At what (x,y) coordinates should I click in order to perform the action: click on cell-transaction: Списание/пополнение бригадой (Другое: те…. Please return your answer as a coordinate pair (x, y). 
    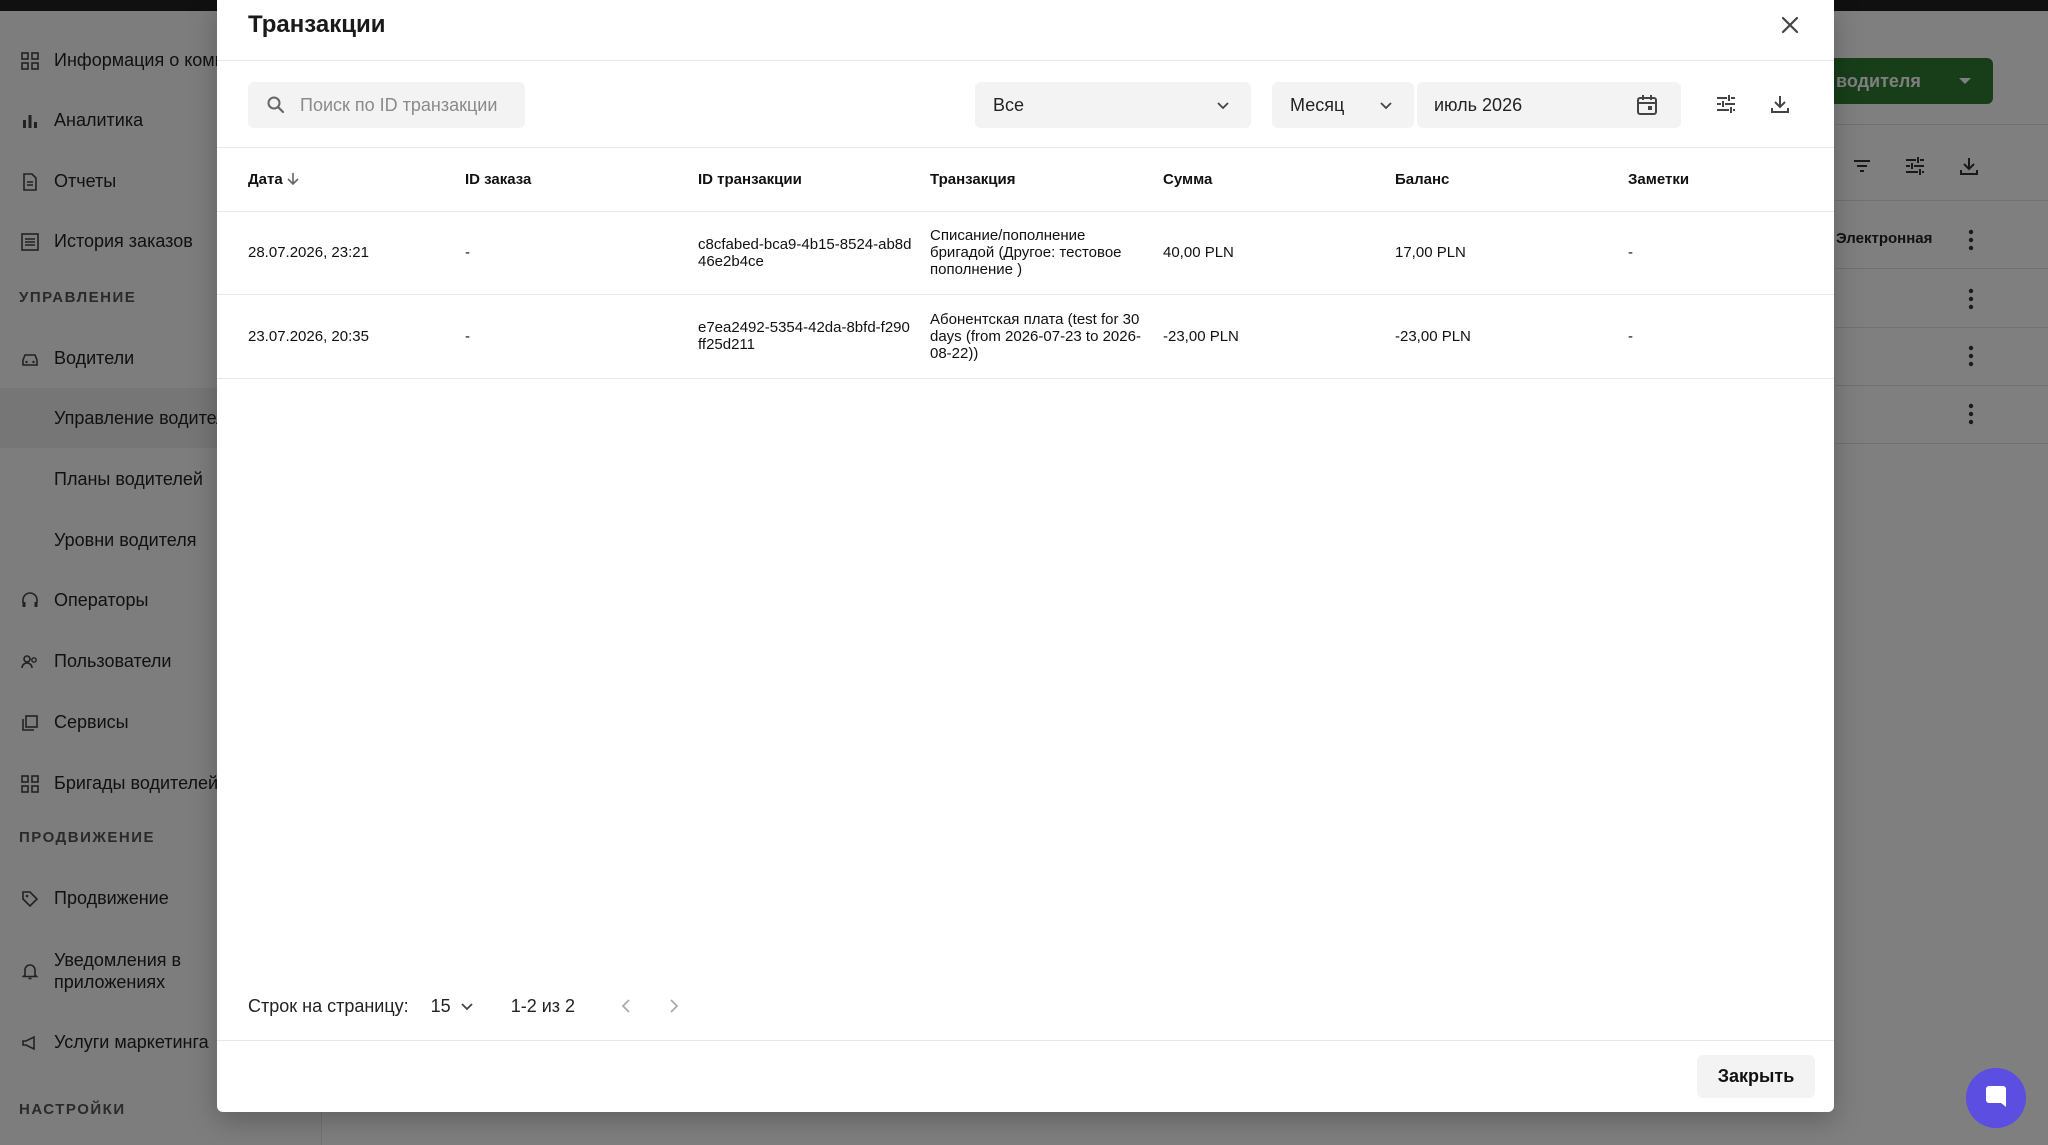
    Looking at the image, I should click on (1046, 253).